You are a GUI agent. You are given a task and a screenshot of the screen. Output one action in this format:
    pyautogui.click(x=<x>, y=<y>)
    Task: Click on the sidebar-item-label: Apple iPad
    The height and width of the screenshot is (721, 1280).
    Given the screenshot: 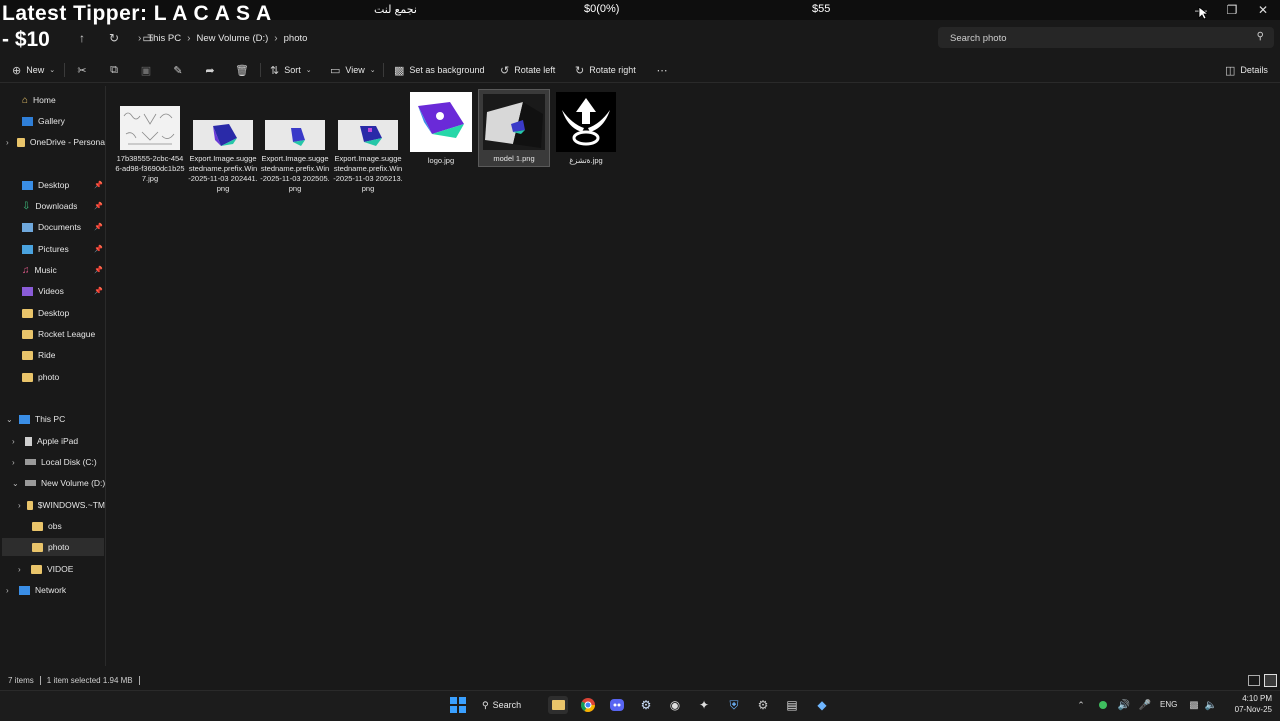 What is the action you would take?
    pyautogui.click(x=58, y=441)
    